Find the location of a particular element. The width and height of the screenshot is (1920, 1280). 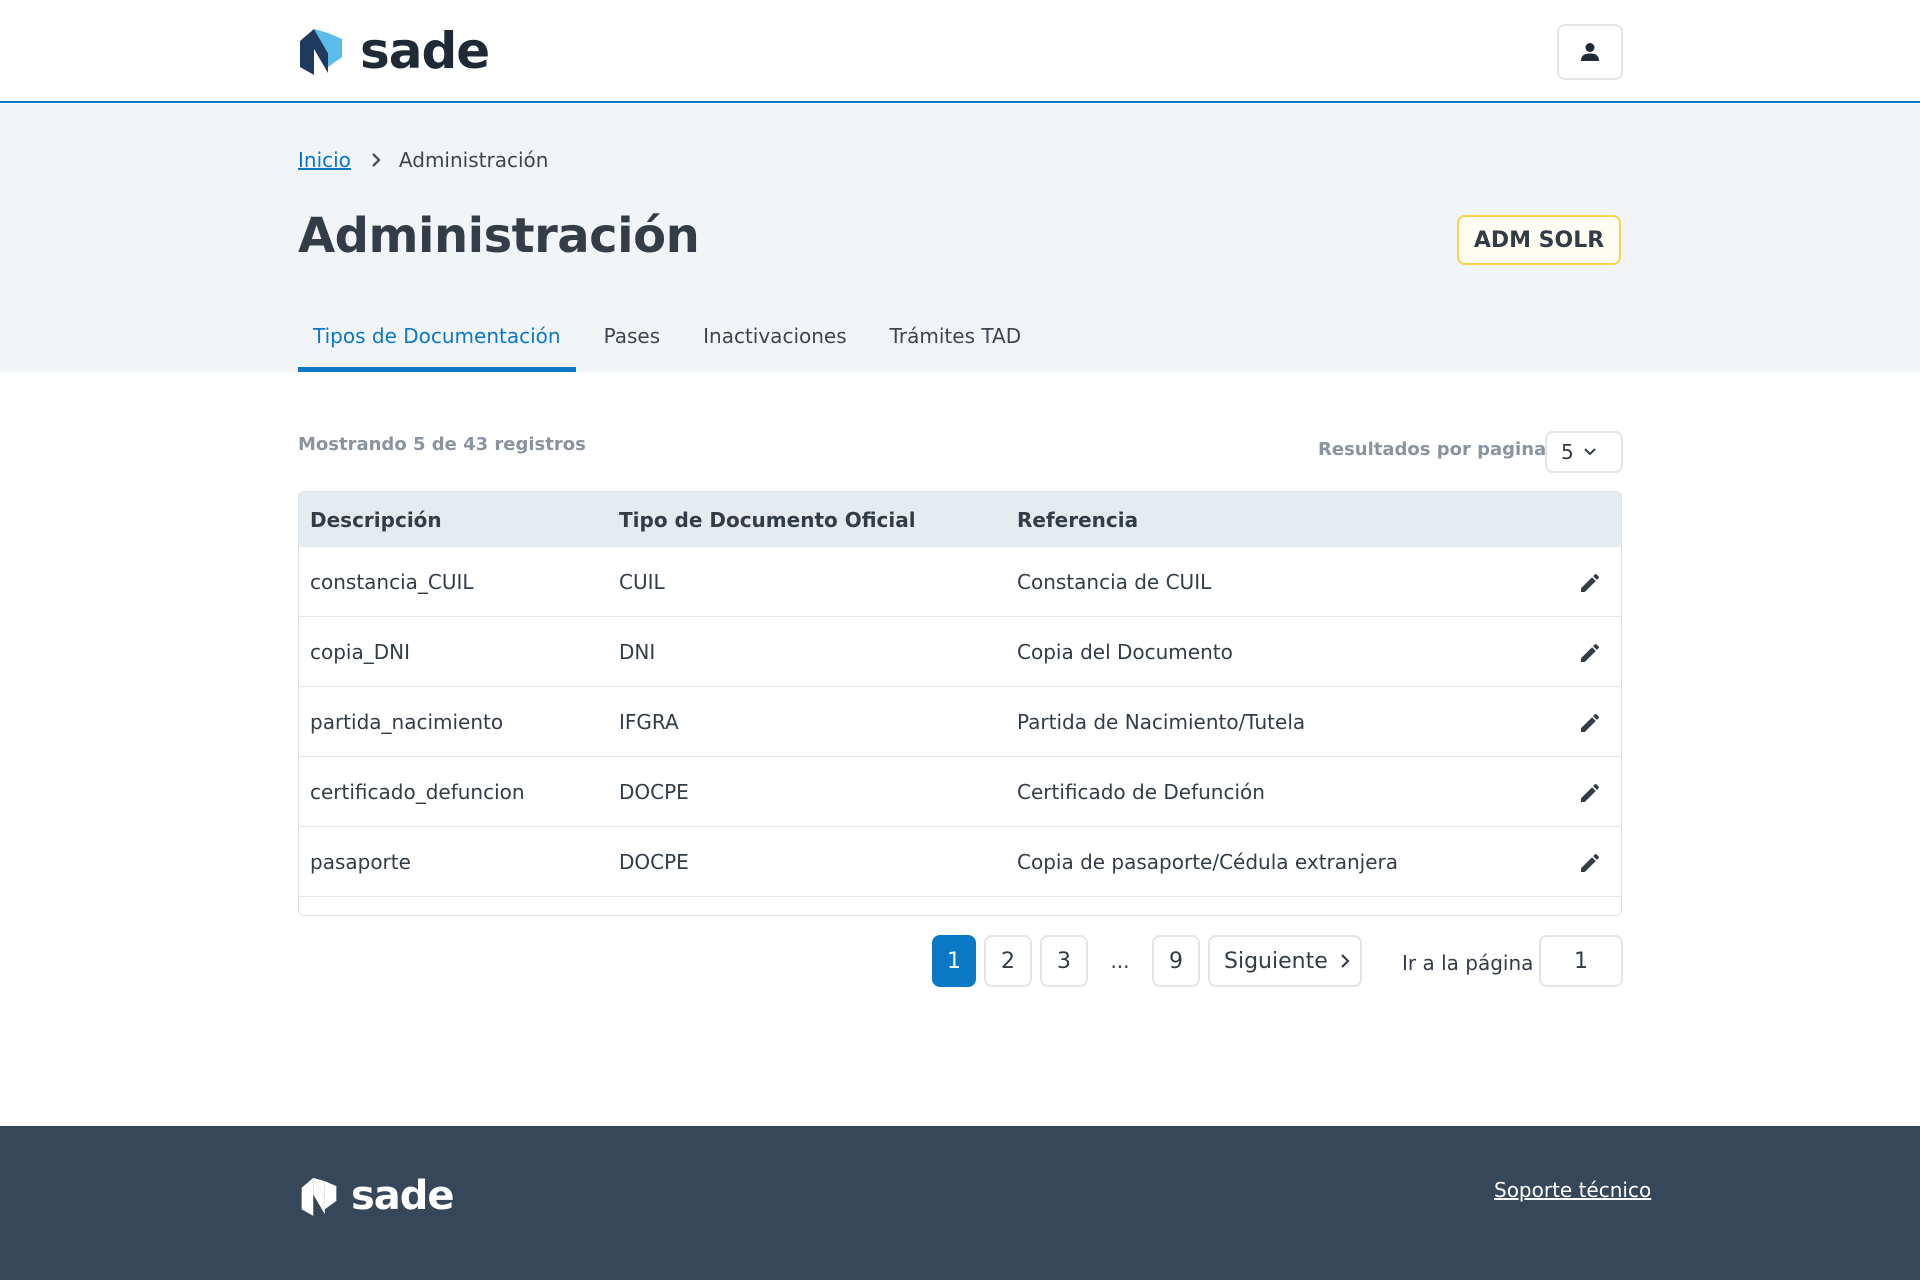

records-count: Mostrando 5 de 43 registros is located at coordinates (442, 444).